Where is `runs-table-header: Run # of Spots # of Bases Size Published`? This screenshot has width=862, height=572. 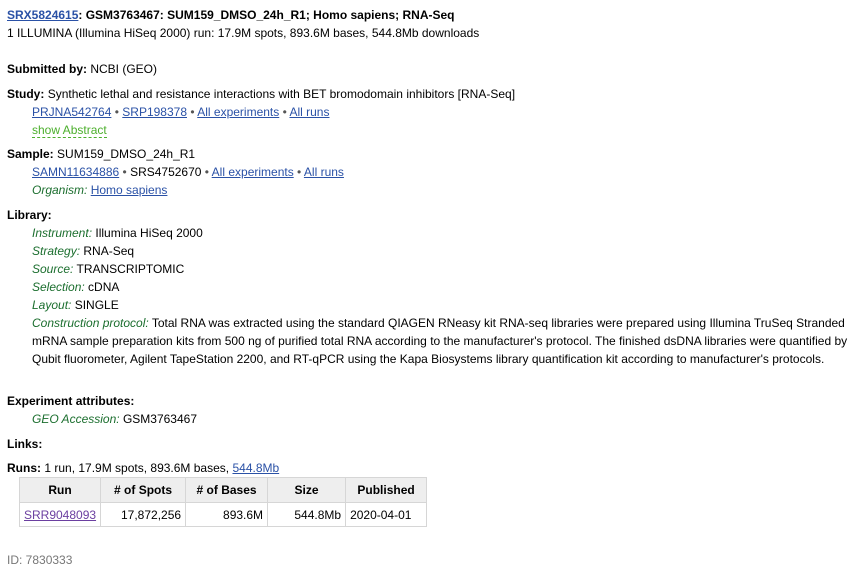
runs-table-header: Run # of Spots # of Bases Size Published is located at coordinates (223, 490).